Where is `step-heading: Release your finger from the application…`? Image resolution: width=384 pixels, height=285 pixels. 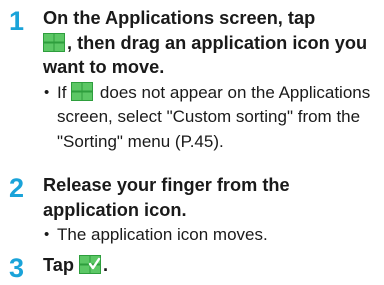 step-heading: Release your finger from the application… is located at coordinates (166, 197).